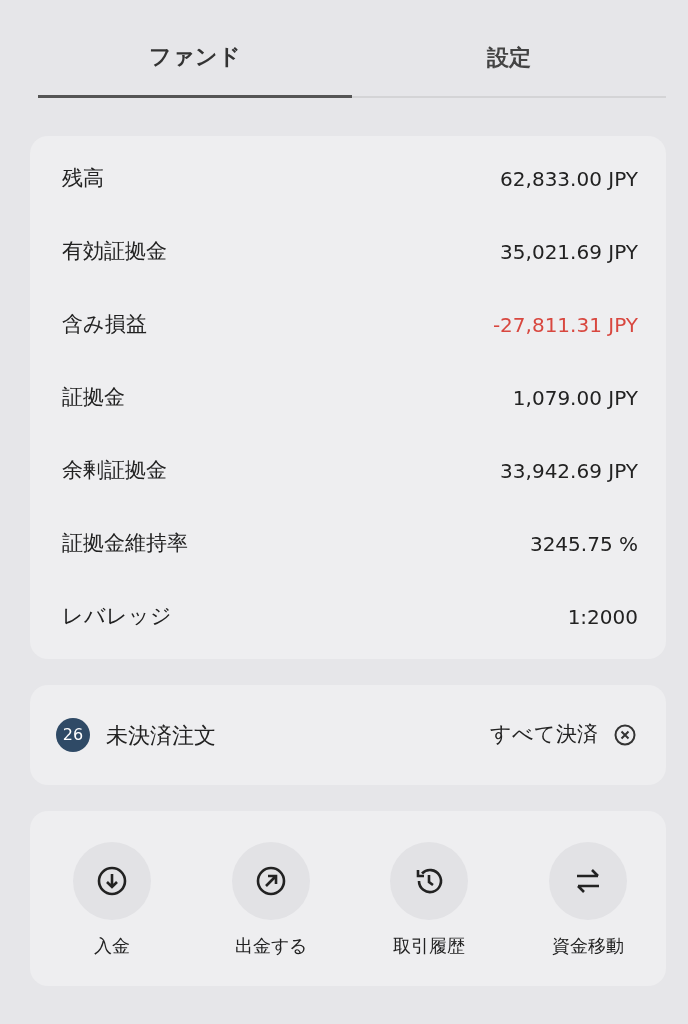 This screenshot has width=688, height=1024. Describe the element at coordinates (509, 64) in the screenshot. I see `tab: 設定` at that location.